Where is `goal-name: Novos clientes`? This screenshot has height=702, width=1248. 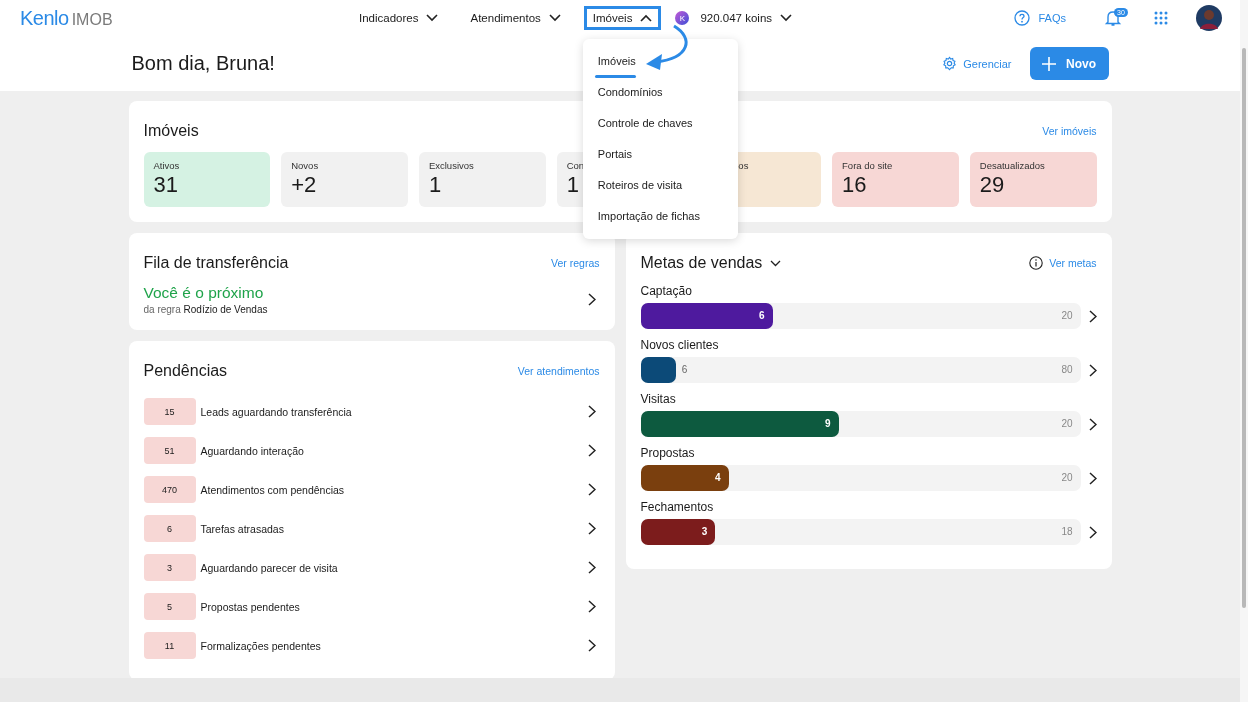 goal-name: Novos clientes is located at coordinates (680, 345).